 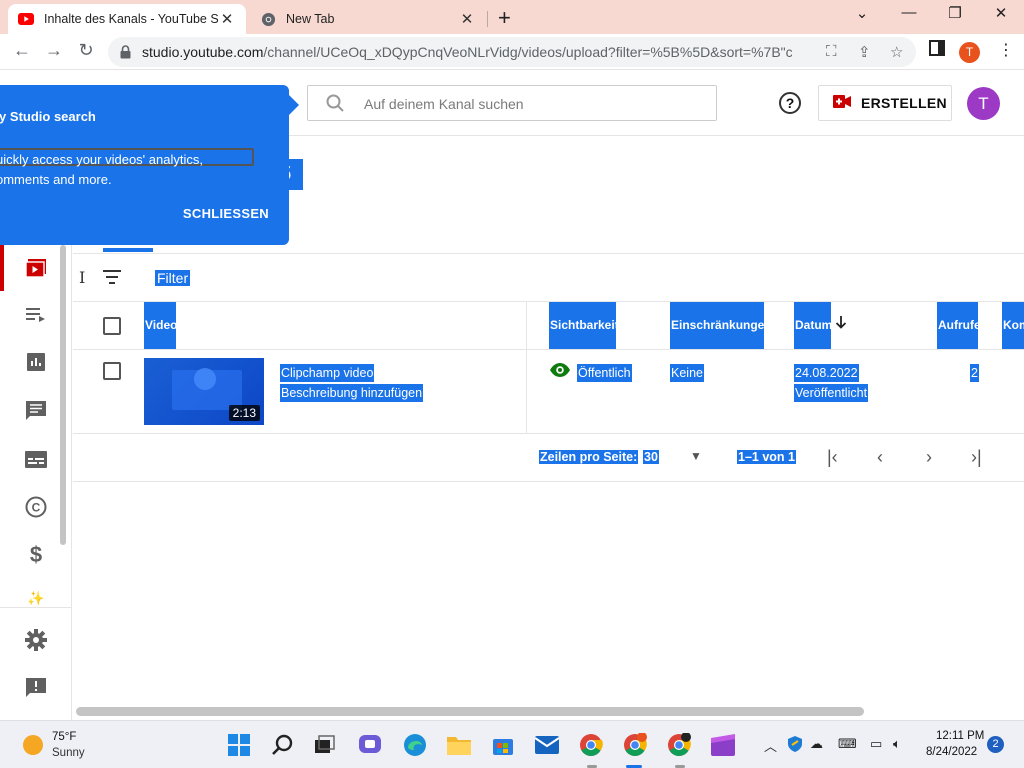 I want to click on weather-condition: Sunny, so click(x=68, y=753).